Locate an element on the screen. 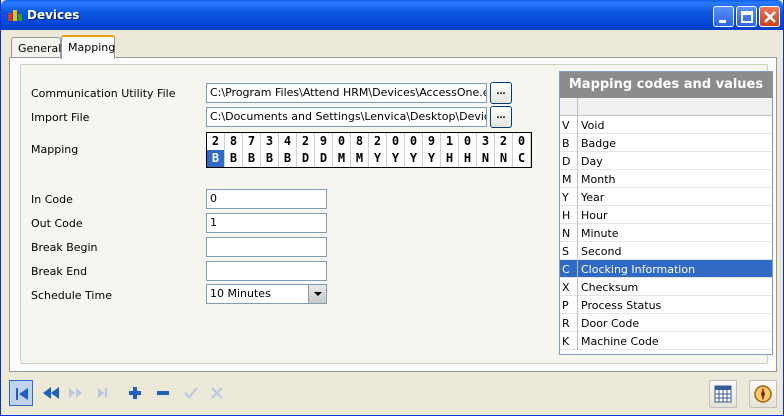  next-record-icon is located at coordinates (75, 393).